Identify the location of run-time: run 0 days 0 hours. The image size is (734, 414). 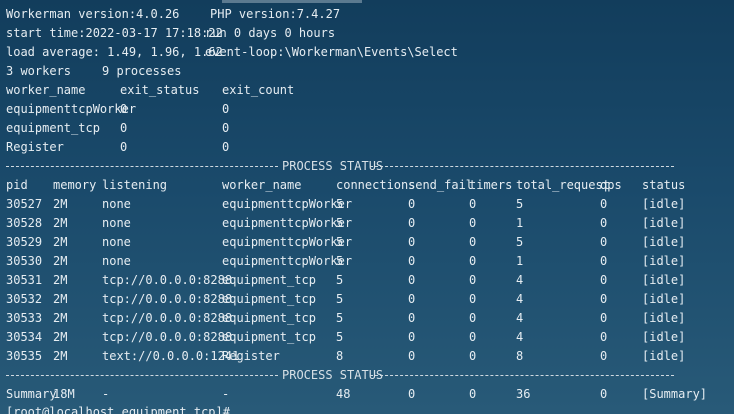
(270, 33).